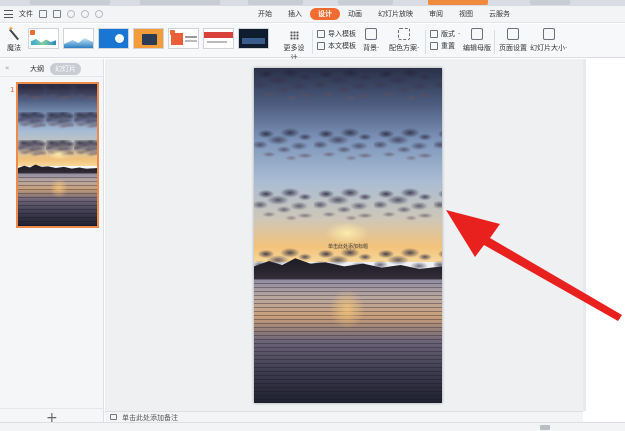 The width and height of the screenshot is (625, 431). I want to click on design-ribbon: 魔法 更多设计 导入模板 本文模板 背景· 配色方案·, so click(312, 43).